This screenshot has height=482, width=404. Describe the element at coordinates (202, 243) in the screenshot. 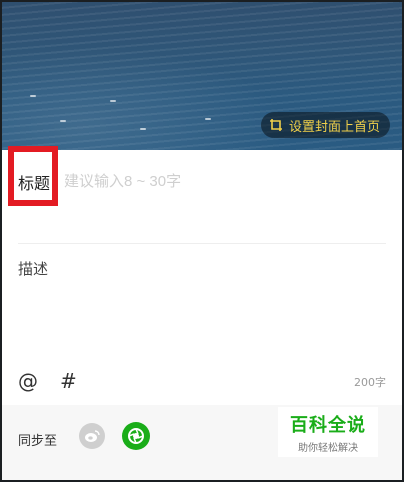

I see `divider` at that location.